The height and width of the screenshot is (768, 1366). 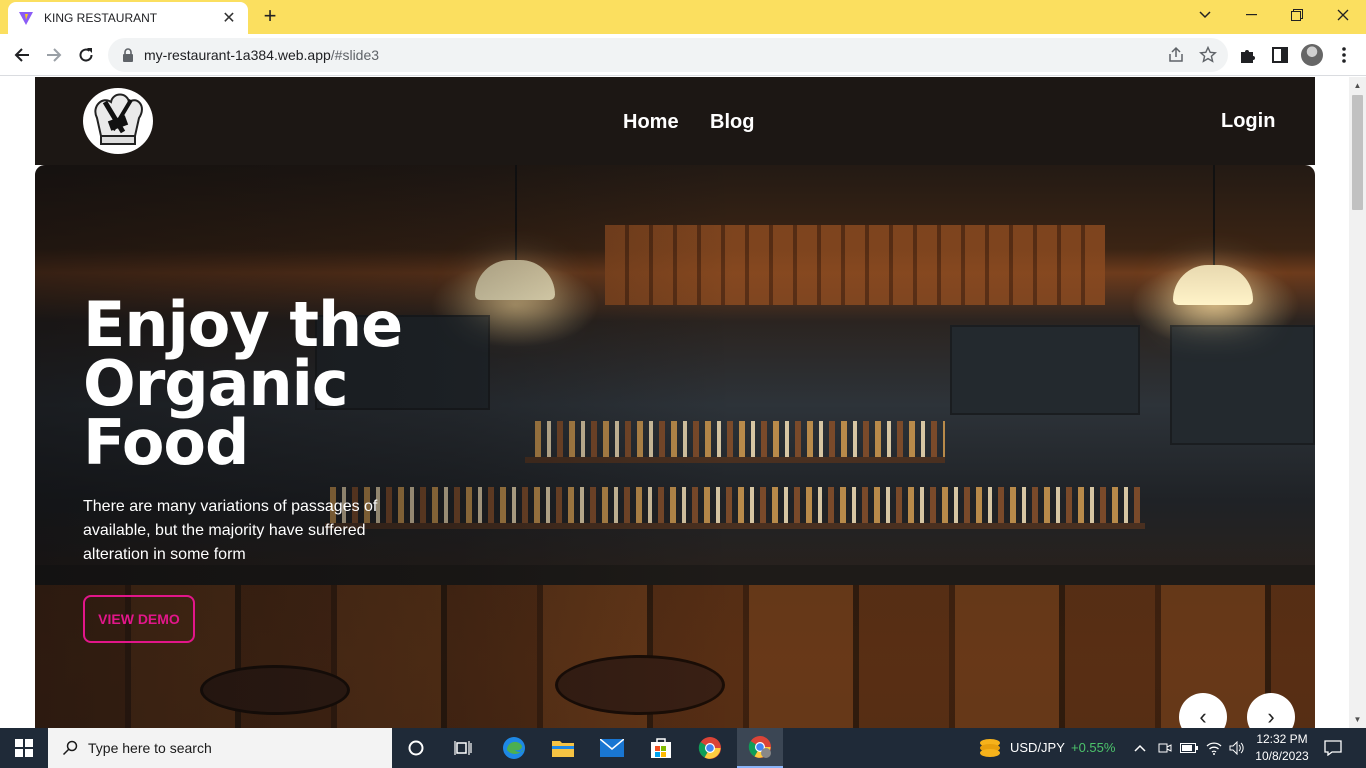 What do you see at coordinates (514, 748) in the screenshot?
I see `edge-browser-icon` at bounding box center [514, 748].